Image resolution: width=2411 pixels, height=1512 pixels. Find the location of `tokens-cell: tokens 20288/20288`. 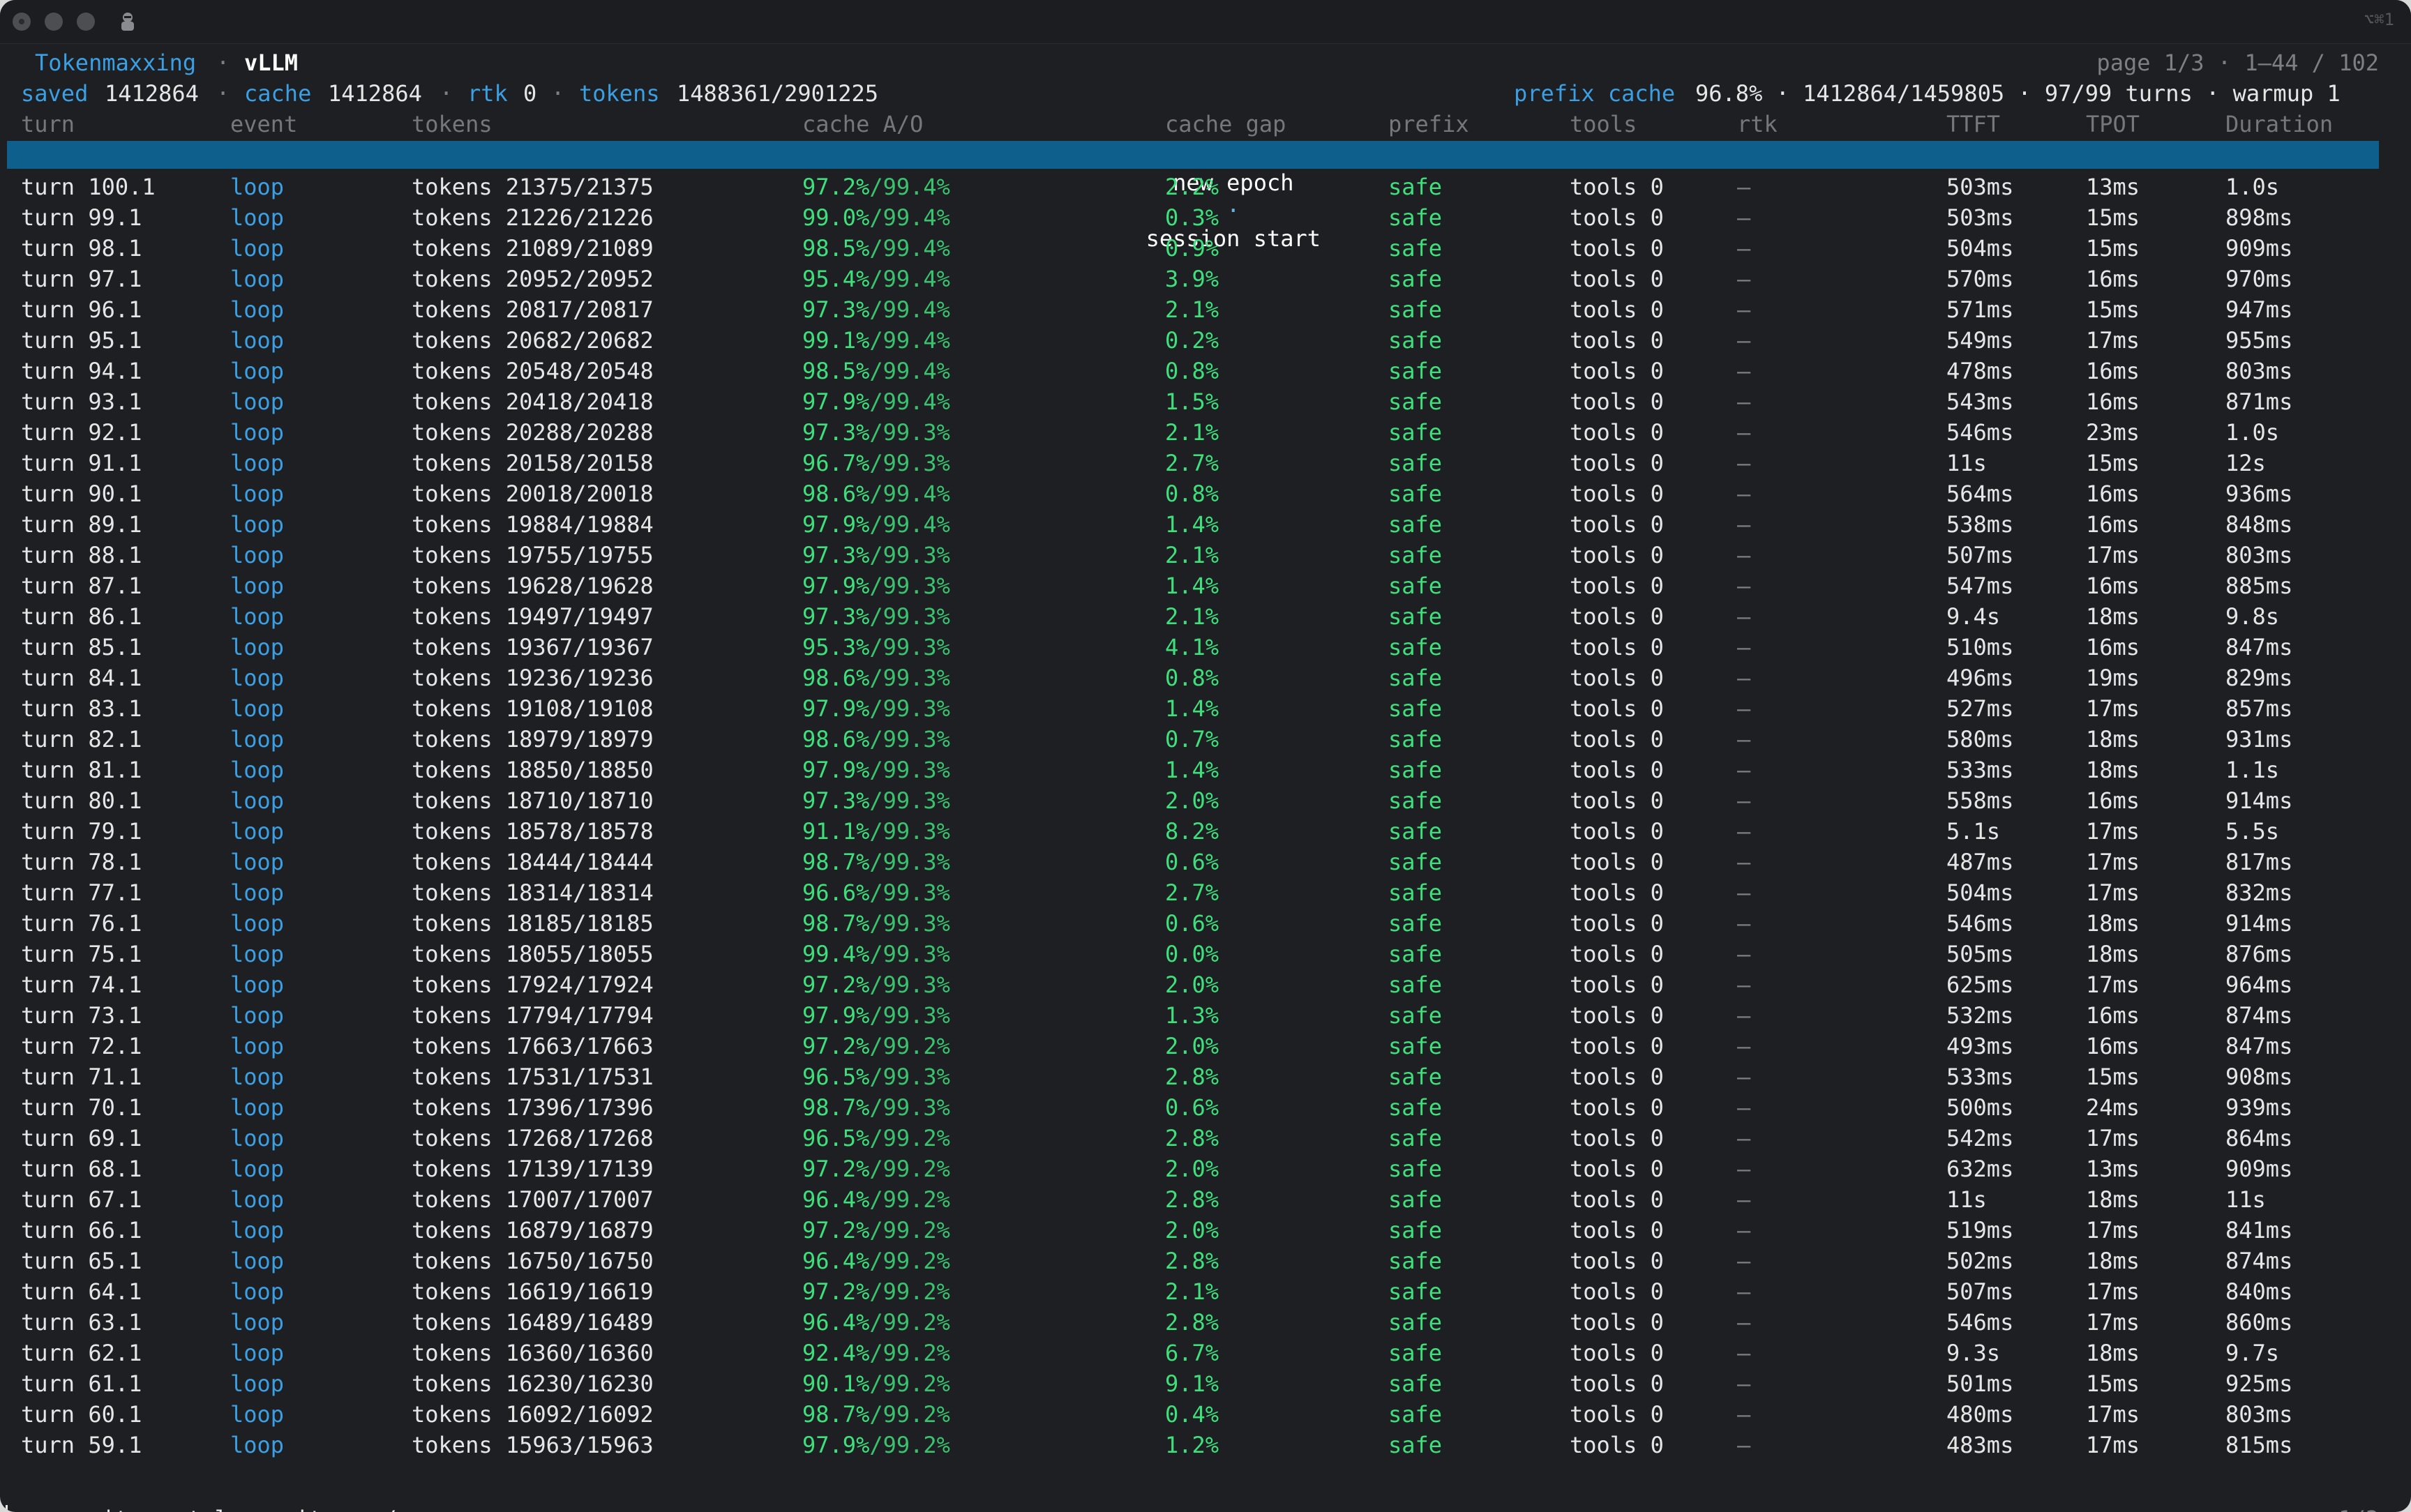

tokens-cell: tokens 20288/20288 is located at coordinates (533, 432).